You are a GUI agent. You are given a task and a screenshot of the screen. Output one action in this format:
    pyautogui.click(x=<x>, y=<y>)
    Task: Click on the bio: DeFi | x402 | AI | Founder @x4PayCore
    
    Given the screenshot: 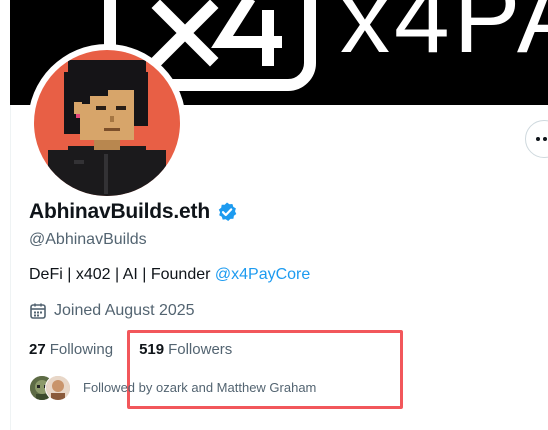 What is the action you would take?
    pyautogui.click(x=169, y=275)
    